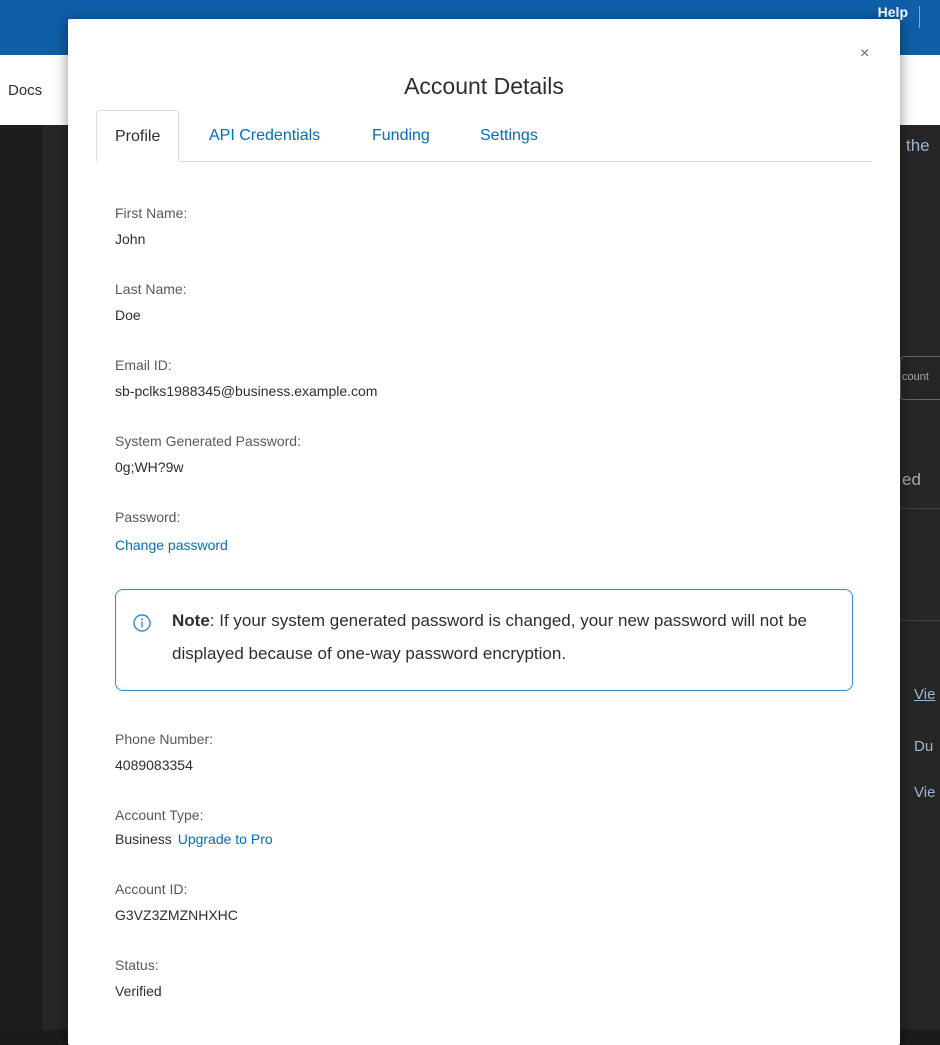 This screenshot has width=940, height=1045. What do you see at coordinates (143, 365) in the screenshot?
I see `email-label: Email ID:` at bounding box center [143, 365].